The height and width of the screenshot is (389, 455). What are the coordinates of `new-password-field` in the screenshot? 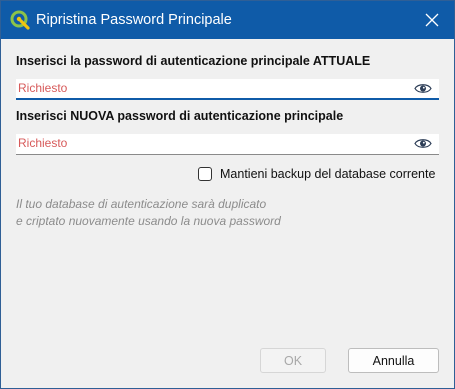 It's located at (227, 144).